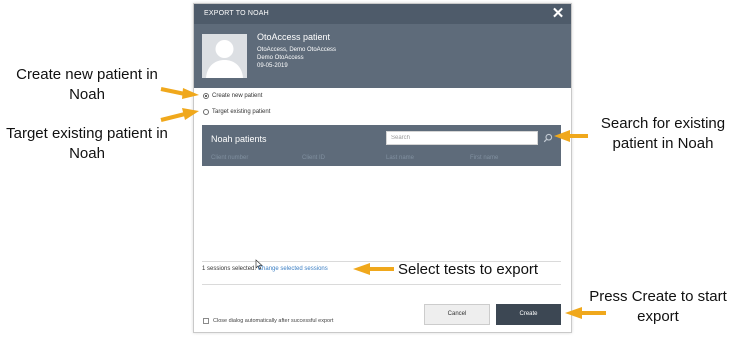  What do you see at coordinates (297, 50) in the screenshot?
I see `patient-full-name: OtoAccess, Demo OtoAccess` at bounding box center [297, 50].